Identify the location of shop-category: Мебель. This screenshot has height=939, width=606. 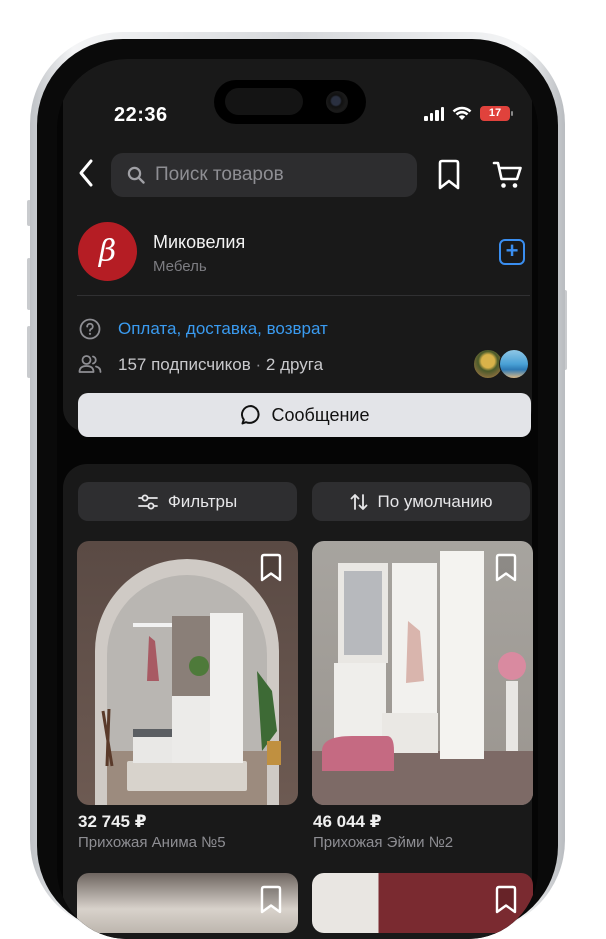
(180, 266).